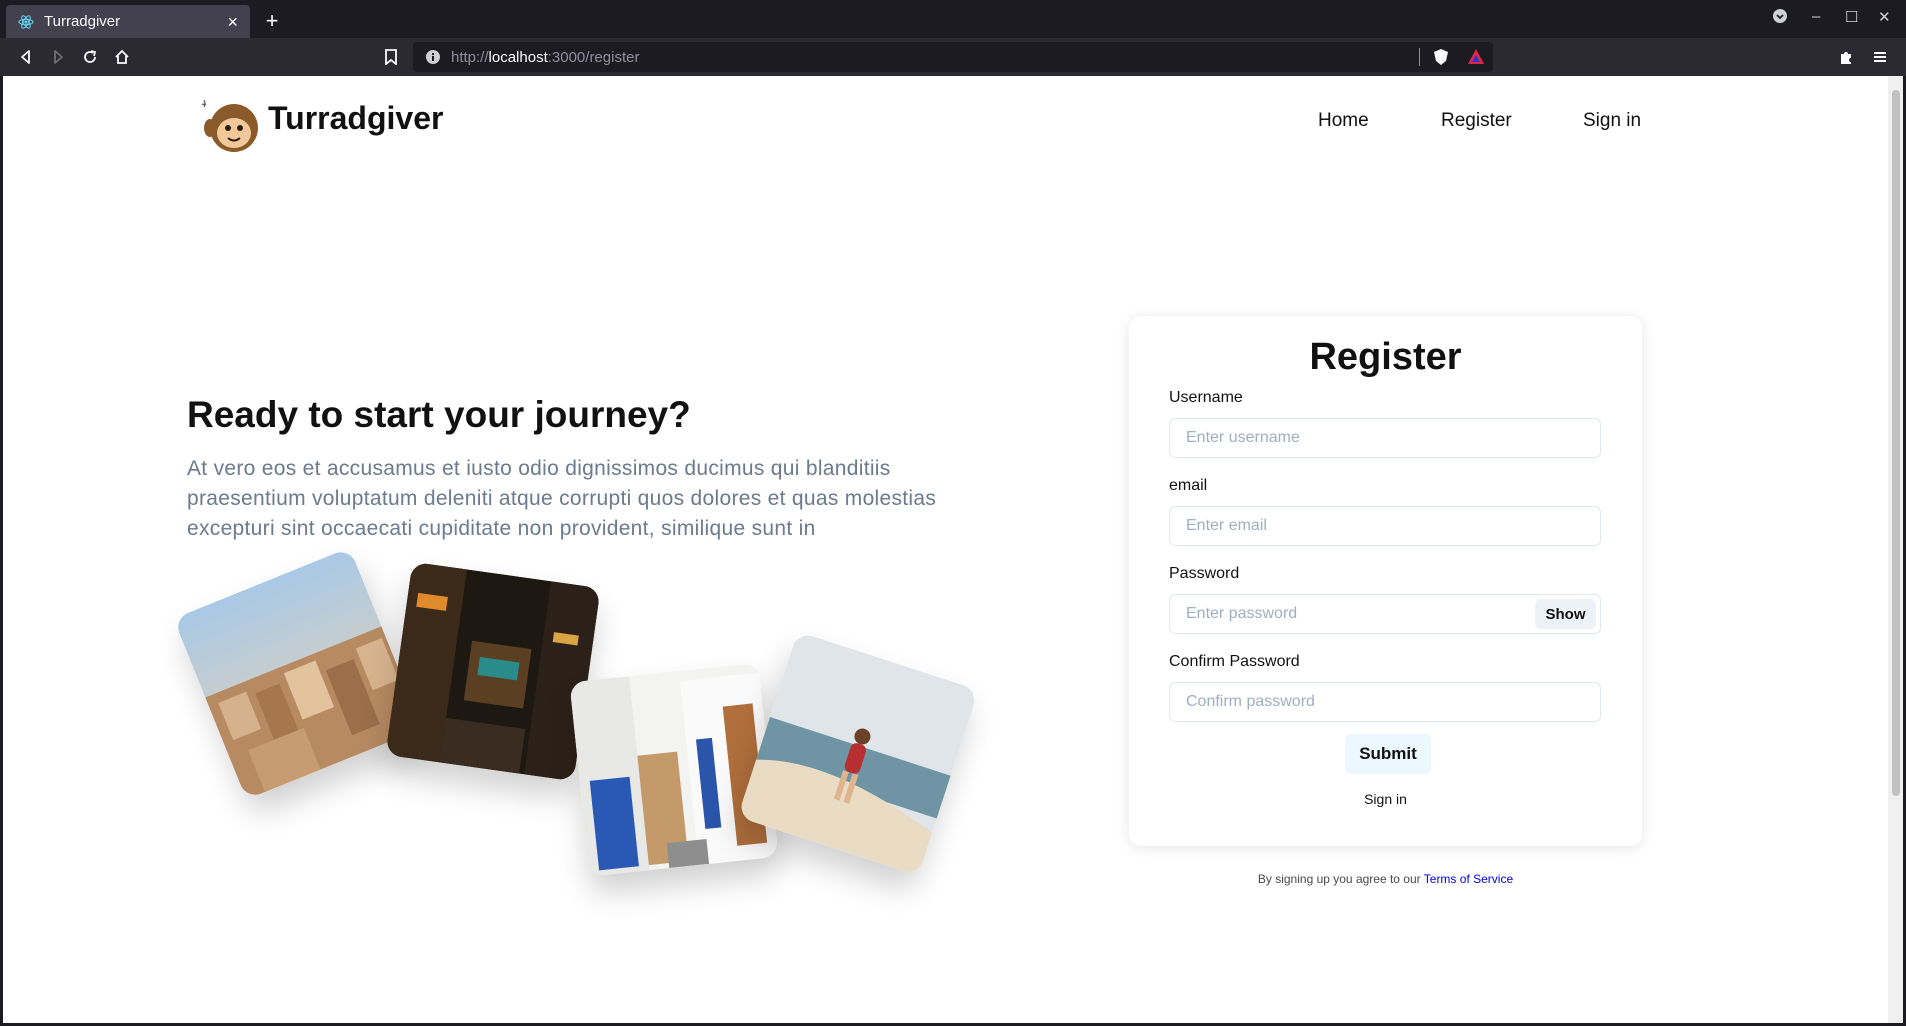  Describe the element at coordinates (1896, 443) in the screenshot. I see `scrollbar-thumb` at that location.